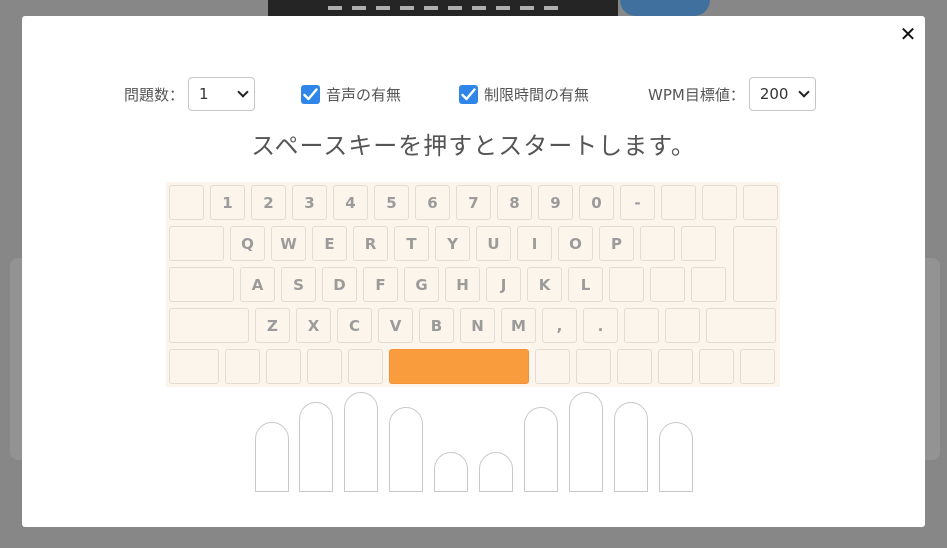  Describe the element at coordinates (222, 94) in the screenshot. I see `question-count-select: 1` at that location.